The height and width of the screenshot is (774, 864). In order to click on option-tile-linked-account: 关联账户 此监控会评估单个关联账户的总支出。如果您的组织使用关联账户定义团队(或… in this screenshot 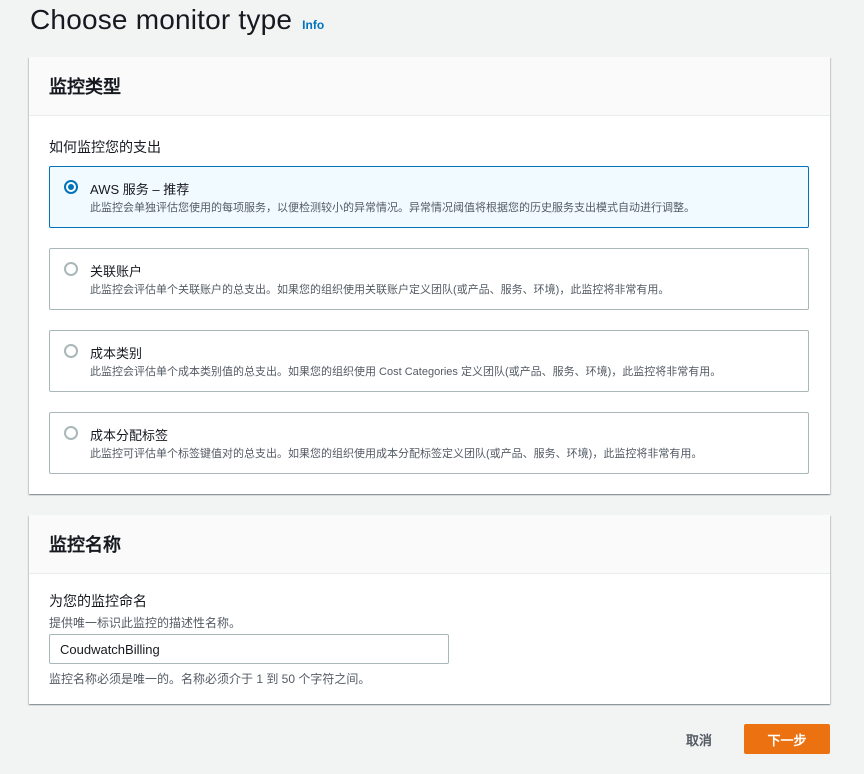, I will do `click(429, 279)`.